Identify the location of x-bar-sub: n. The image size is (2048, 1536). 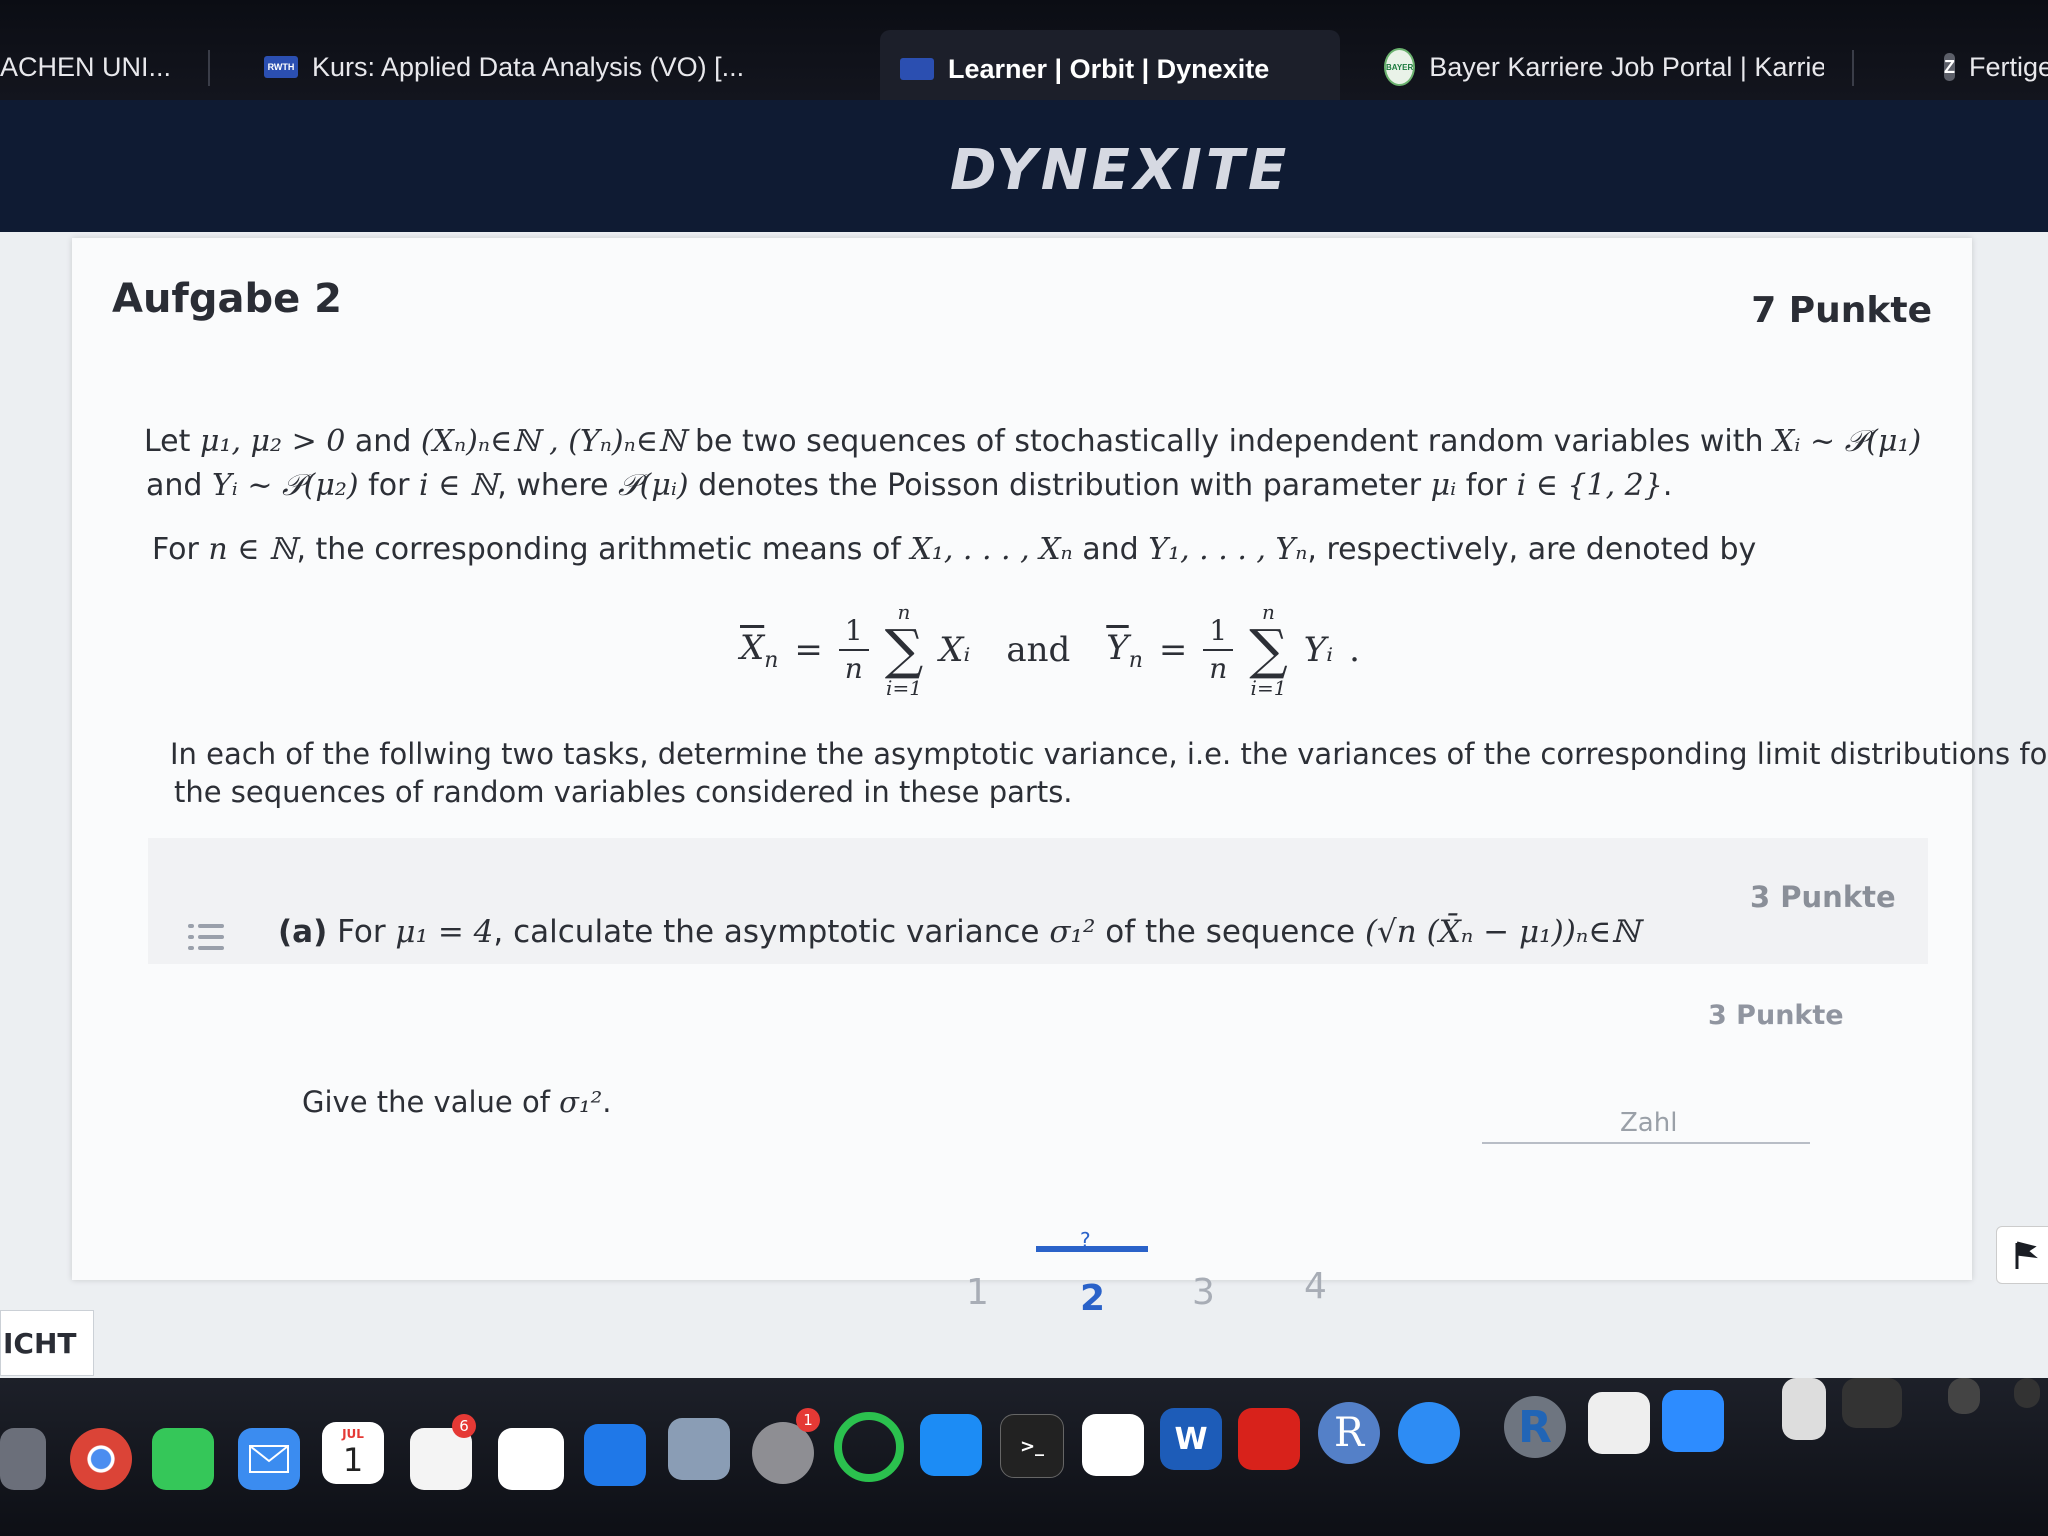
(771, 660).